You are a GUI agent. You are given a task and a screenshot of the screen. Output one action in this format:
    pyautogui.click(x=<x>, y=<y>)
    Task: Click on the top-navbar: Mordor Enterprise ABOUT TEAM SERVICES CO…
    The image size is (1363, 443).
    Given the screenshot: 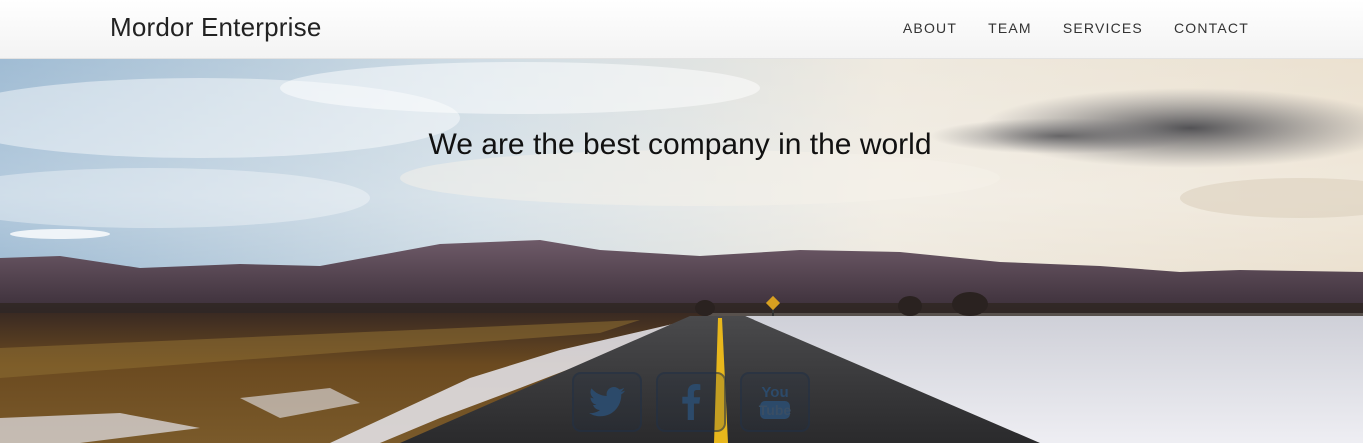 What is the action you would take?
    pyautogui.click(x=681, y=29)
    